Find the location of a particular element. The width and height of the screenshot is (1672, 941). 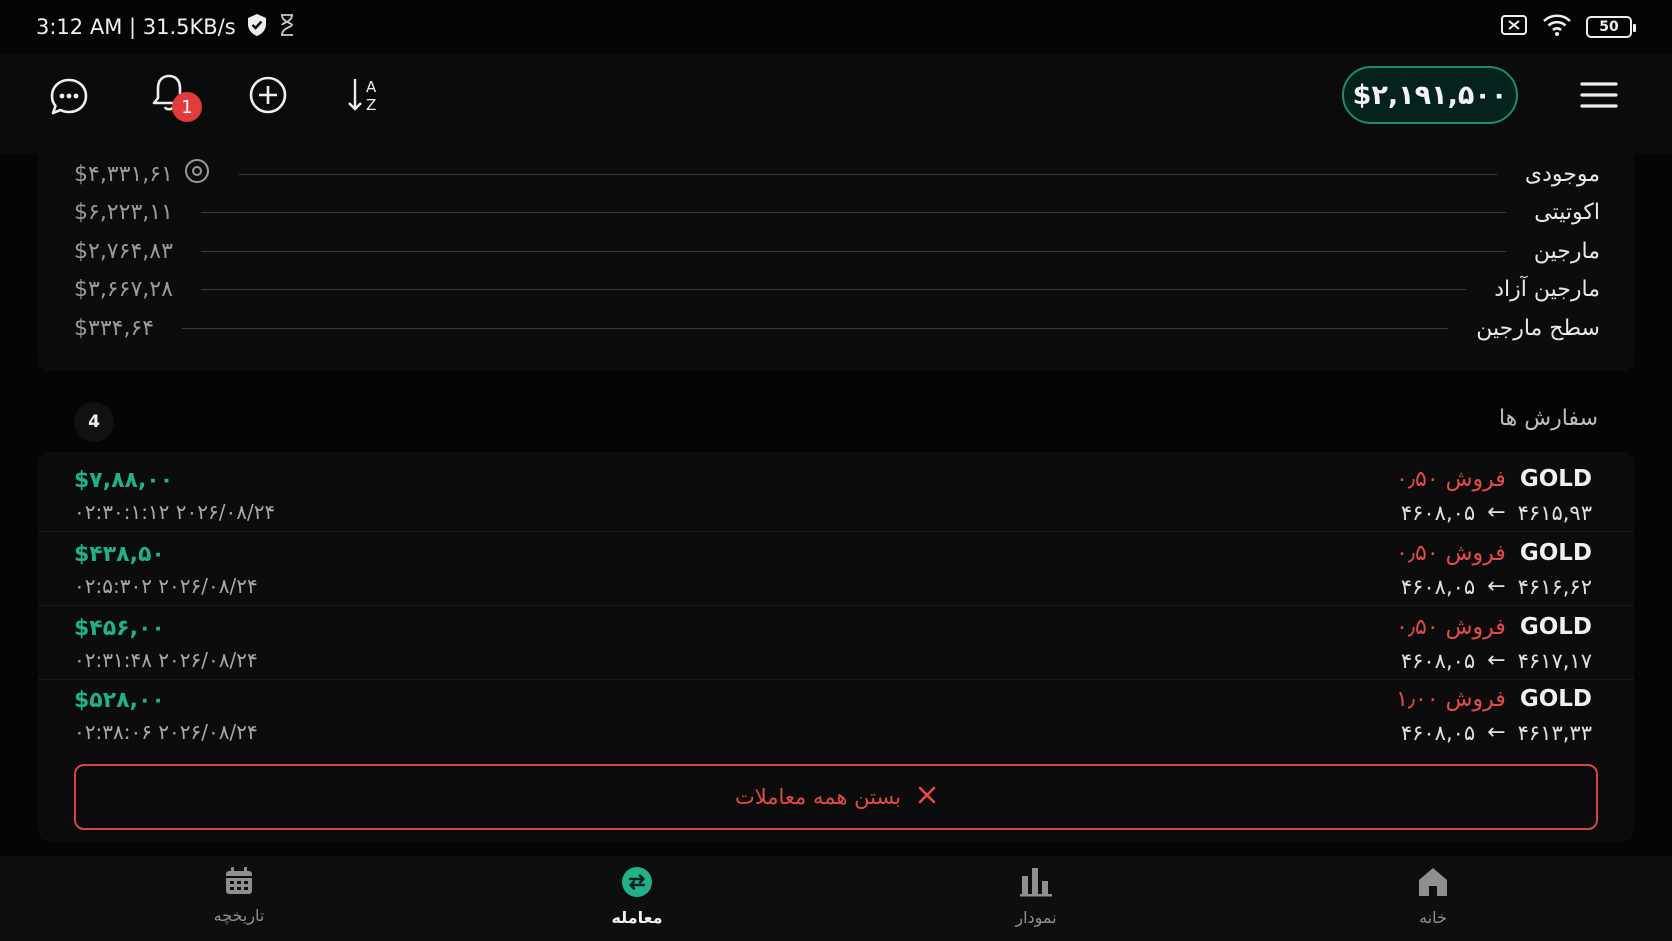

close-all-label: بستن همه معاملات is located at coordinates (818, 797).